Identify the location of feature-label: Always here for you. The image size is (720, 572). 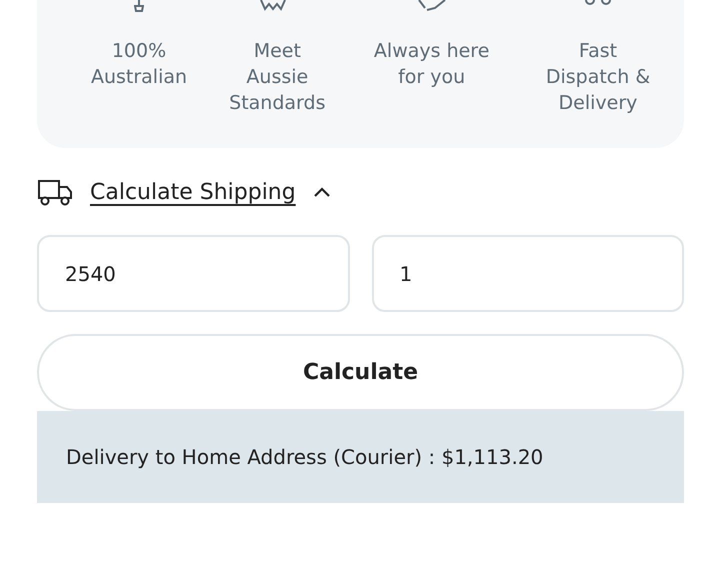
(432, 64).